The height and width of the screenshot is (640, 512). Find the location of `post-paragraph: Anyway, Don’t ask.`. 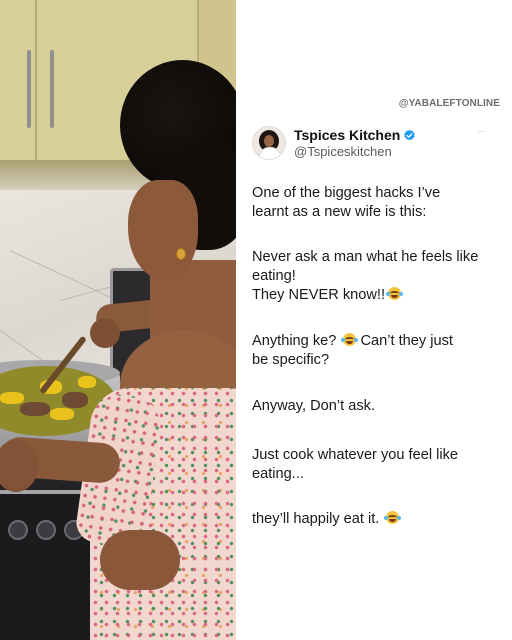

post-paragraph: Anyway, Don’t ask. is located at coordinates (378, 406).